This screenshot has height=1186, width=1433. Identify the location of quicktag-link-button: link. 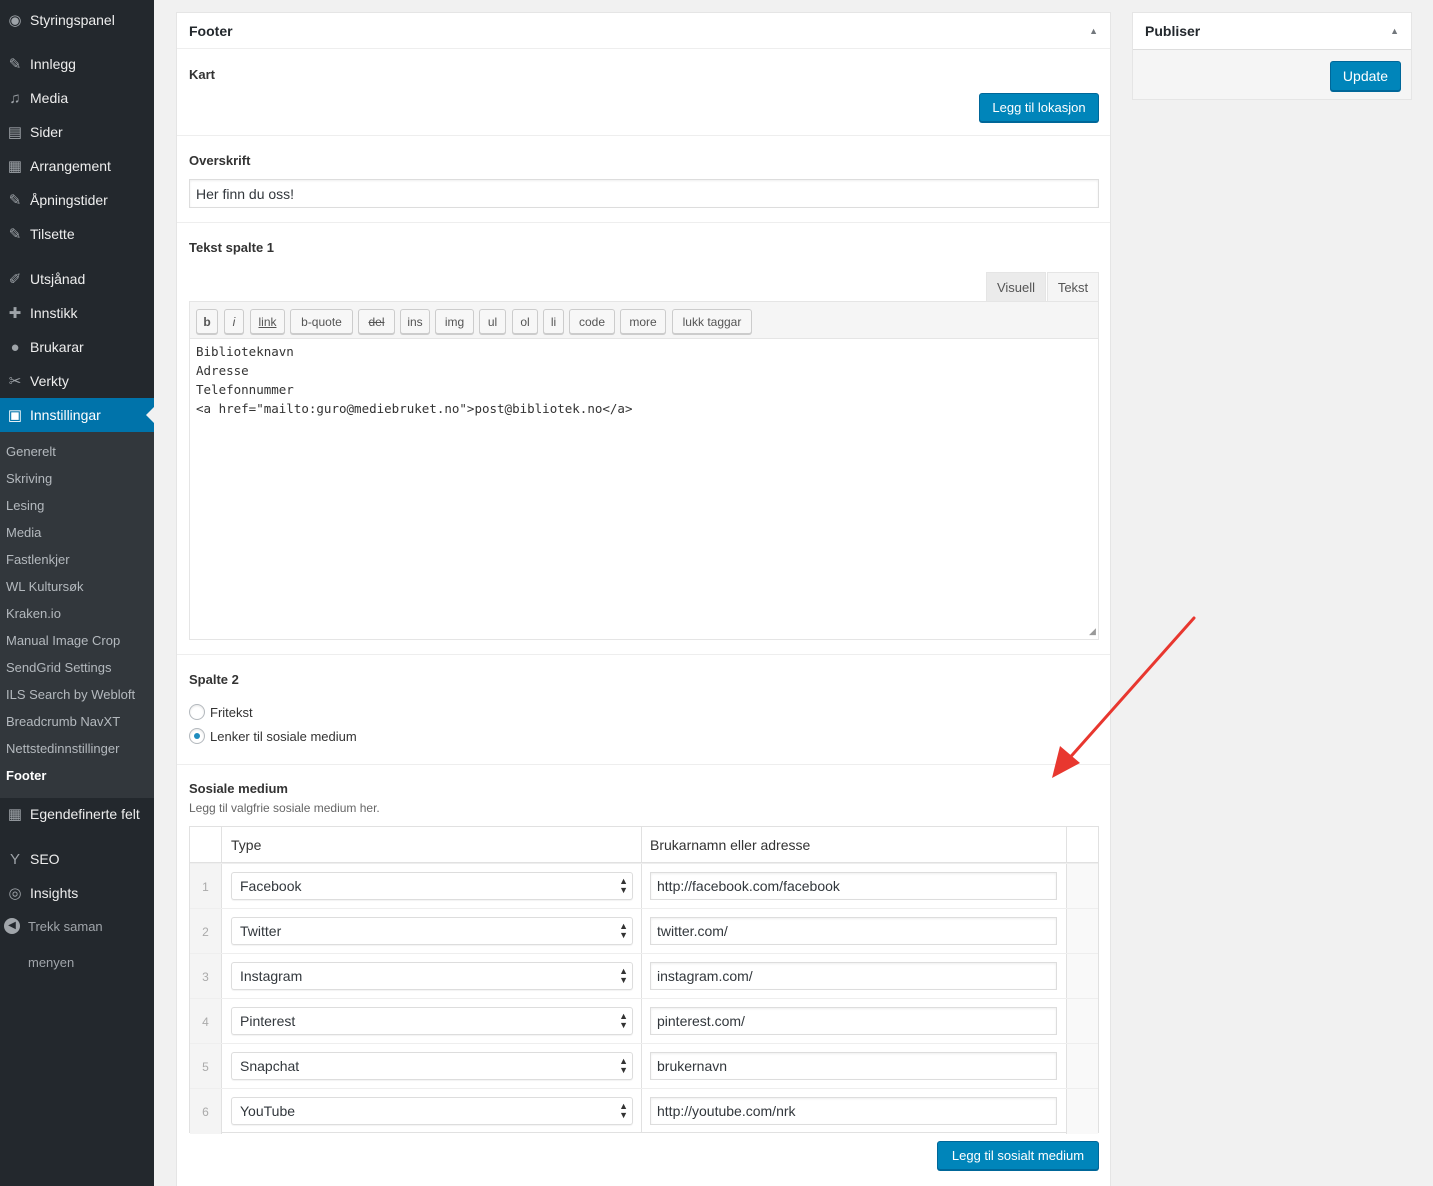
(267, 321).